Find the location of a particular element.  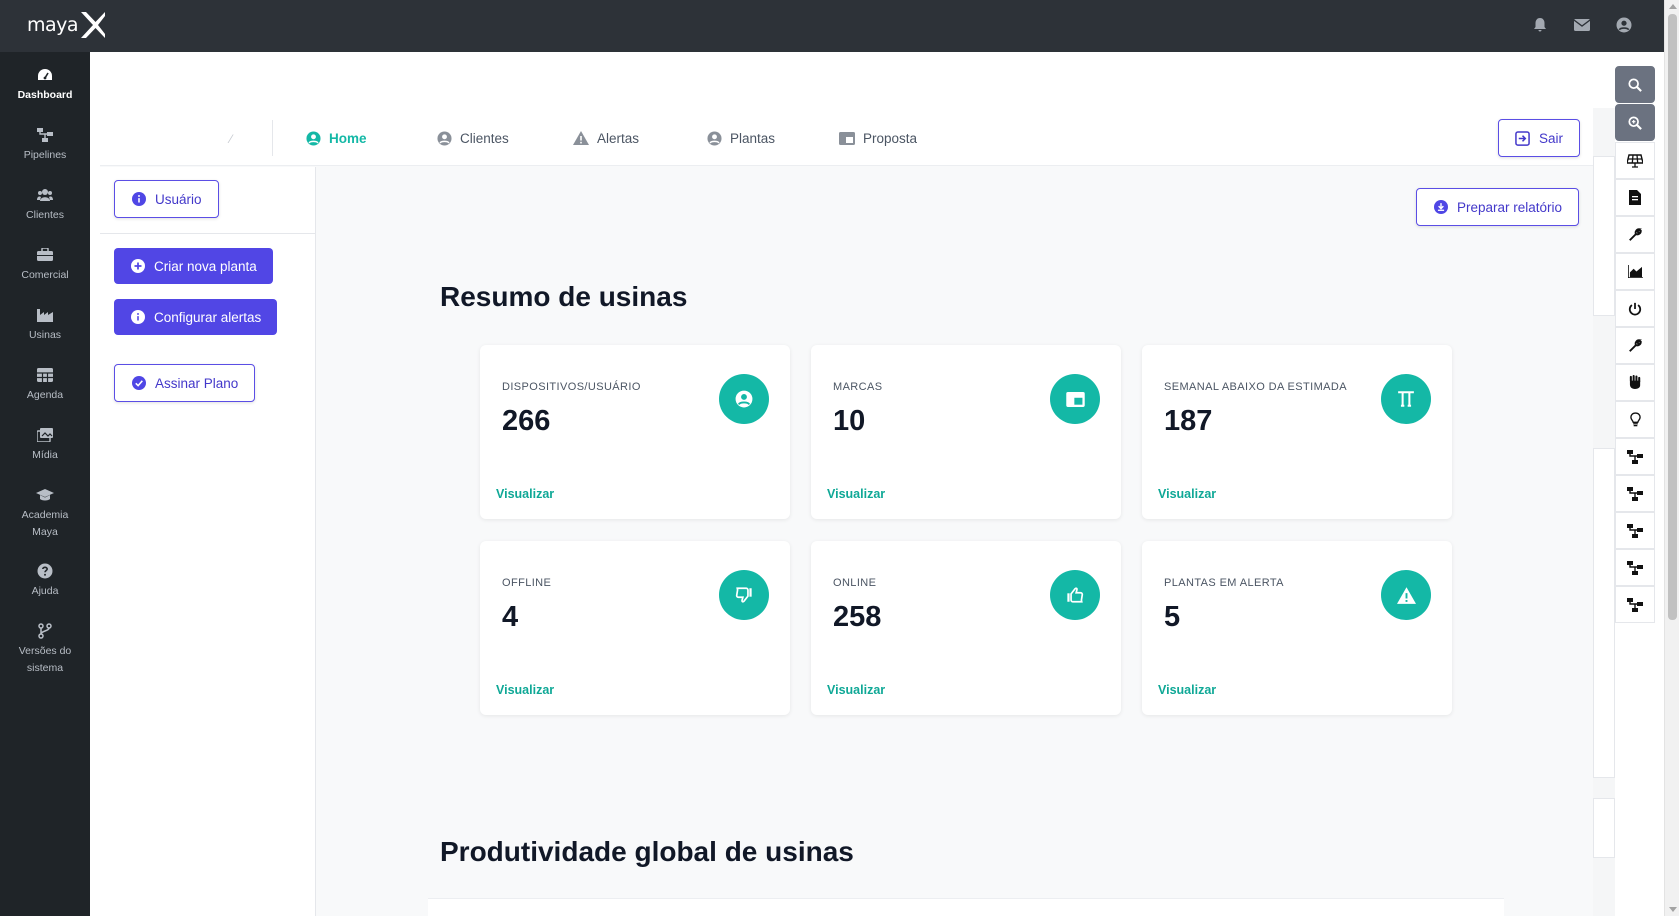

card-value: 187 is located at coordinates (1188, 421).